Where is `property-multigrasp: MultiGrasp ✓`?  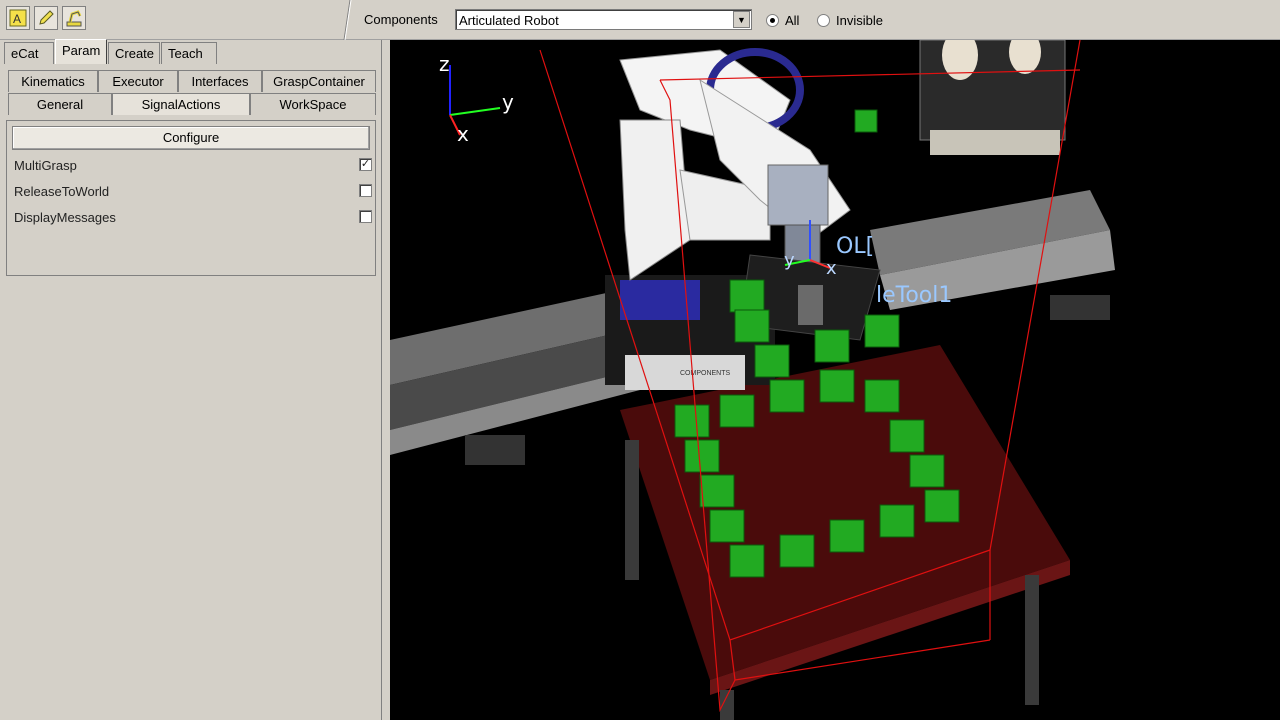 property-multigrasp: MultiGrasp ✓ is located at coordinates (193, 166).